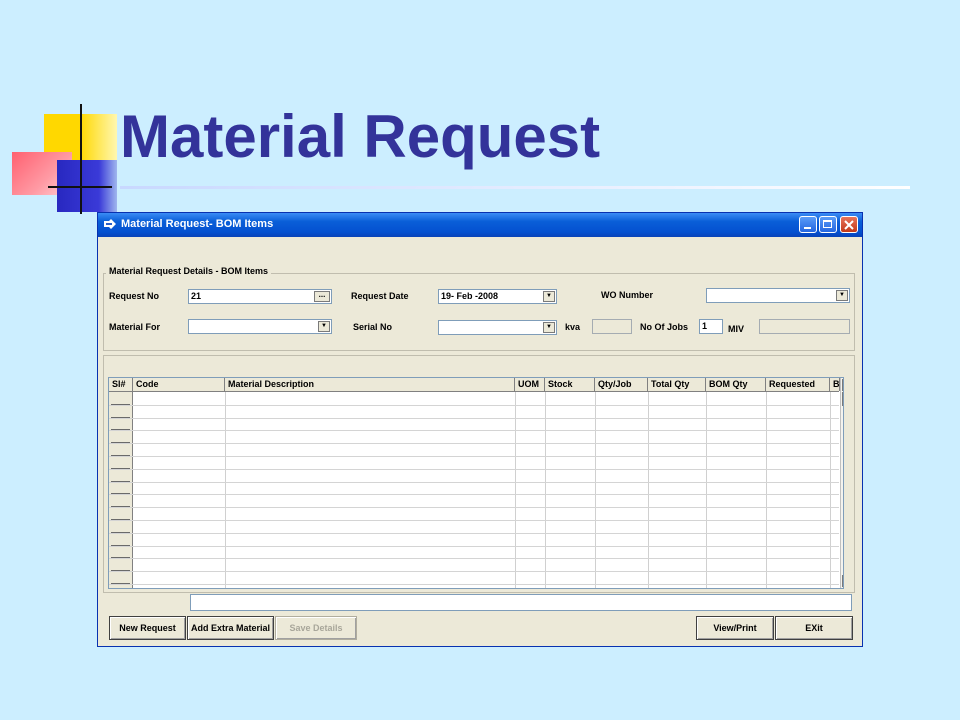  What do you see at coordinates (814, 628) in the screenshot?
I see `exit-button: EXit` at bounding box center [814, 628].